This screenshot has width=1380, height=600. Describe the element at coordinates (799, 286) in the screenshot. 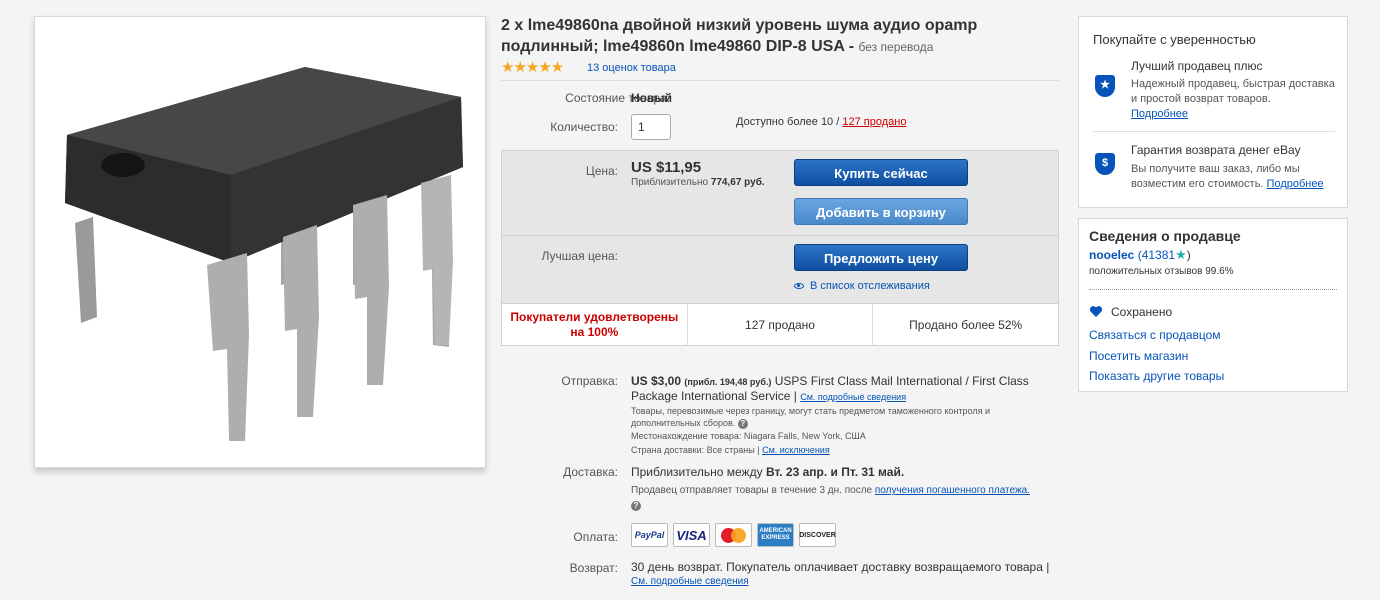

I see `eye-icon` at that location.